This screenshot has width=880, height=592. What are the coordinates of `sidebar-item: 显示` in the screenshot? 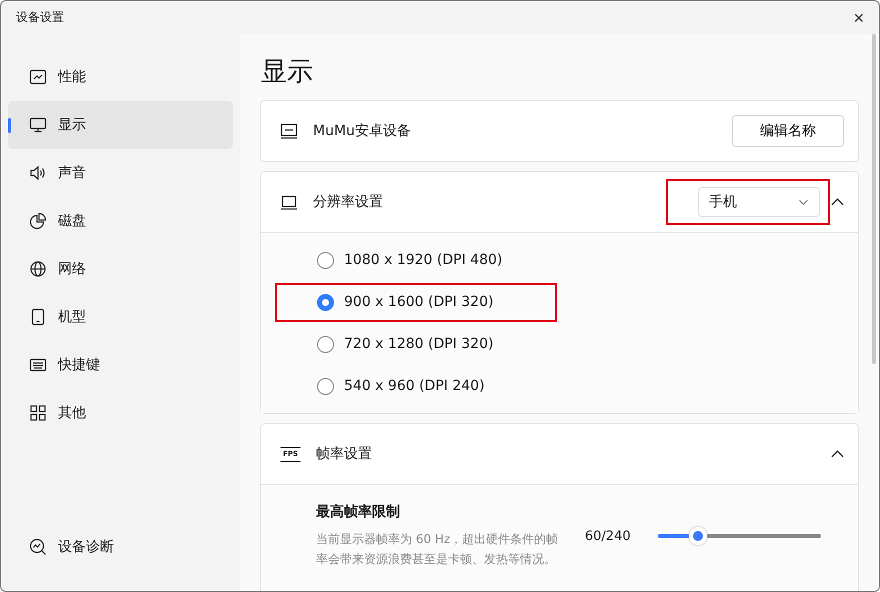 It's located at (120, 125).